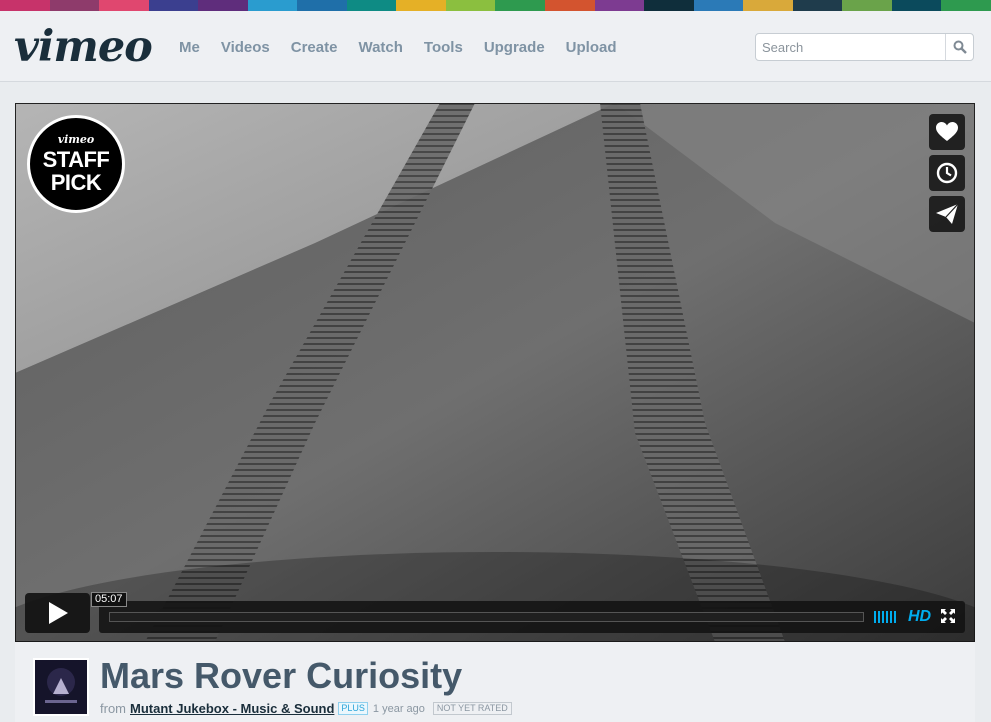 This screenshot has height=722, width=991. I want to click on vimeo-logo: vimeo, so click(83, 47).